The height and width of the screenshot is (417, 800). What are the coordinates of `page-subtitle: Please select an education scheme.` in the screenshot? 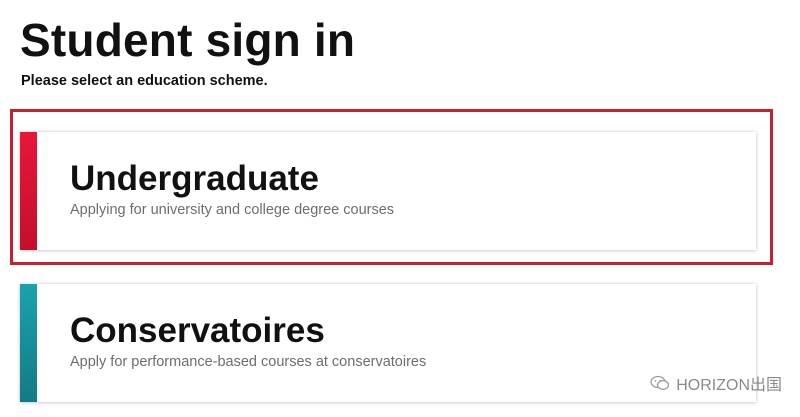 It's located at (144, 81).